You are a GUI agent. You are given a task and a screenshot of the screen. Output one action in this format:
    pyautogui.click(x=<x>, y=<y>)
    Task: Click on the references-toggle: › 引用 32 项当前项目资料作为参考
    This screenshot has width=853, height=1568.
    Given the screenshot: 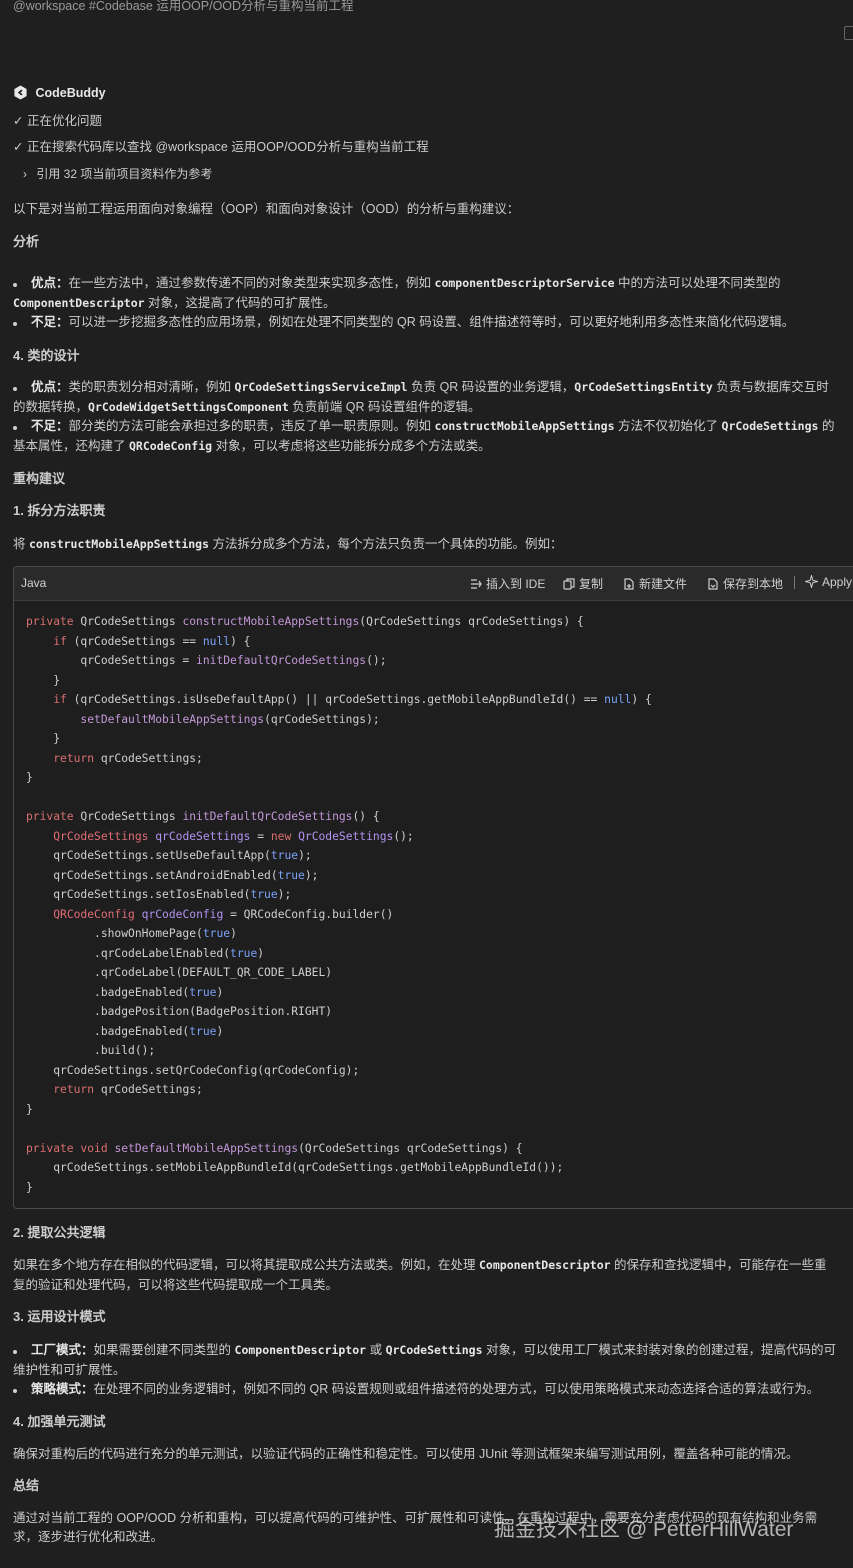 What is the action you would take?
    pyautogui.click(x=117, y=173)
    